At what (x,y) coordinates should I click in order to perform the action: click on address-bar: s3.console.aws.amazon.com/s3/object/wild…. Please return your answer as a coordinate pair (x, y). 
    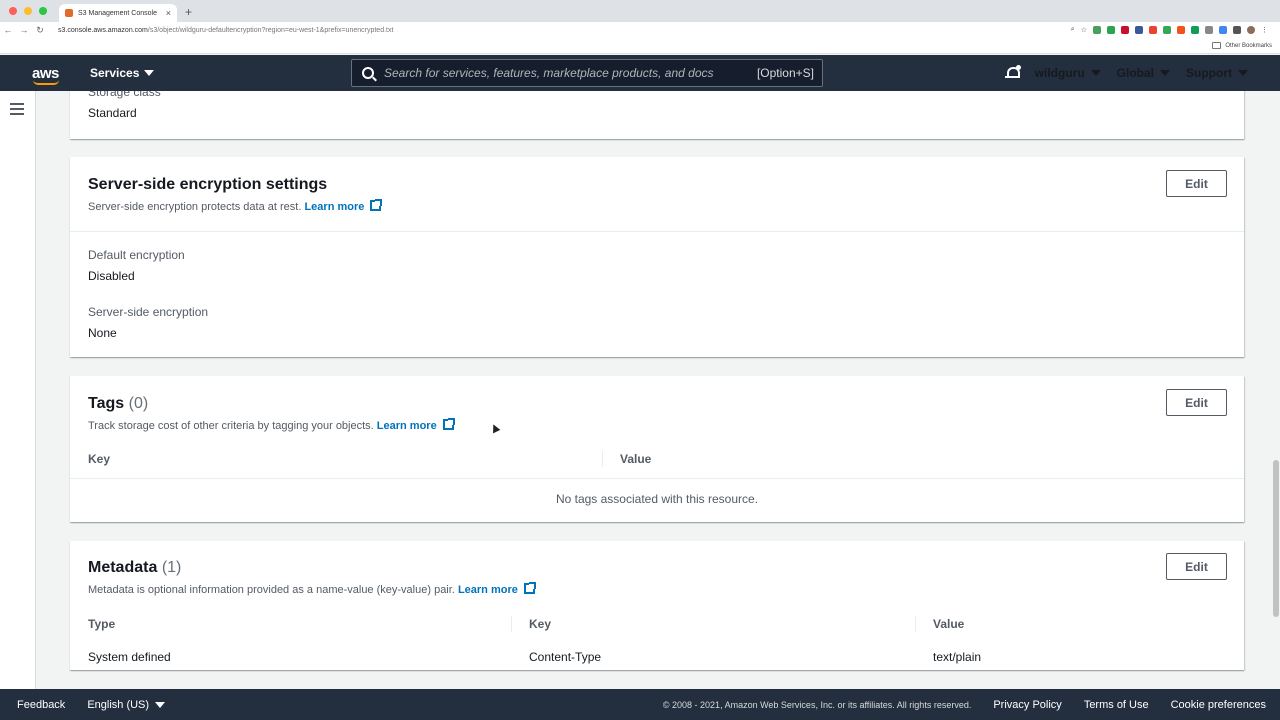
    Looking at the image, I should click on (564, 30).